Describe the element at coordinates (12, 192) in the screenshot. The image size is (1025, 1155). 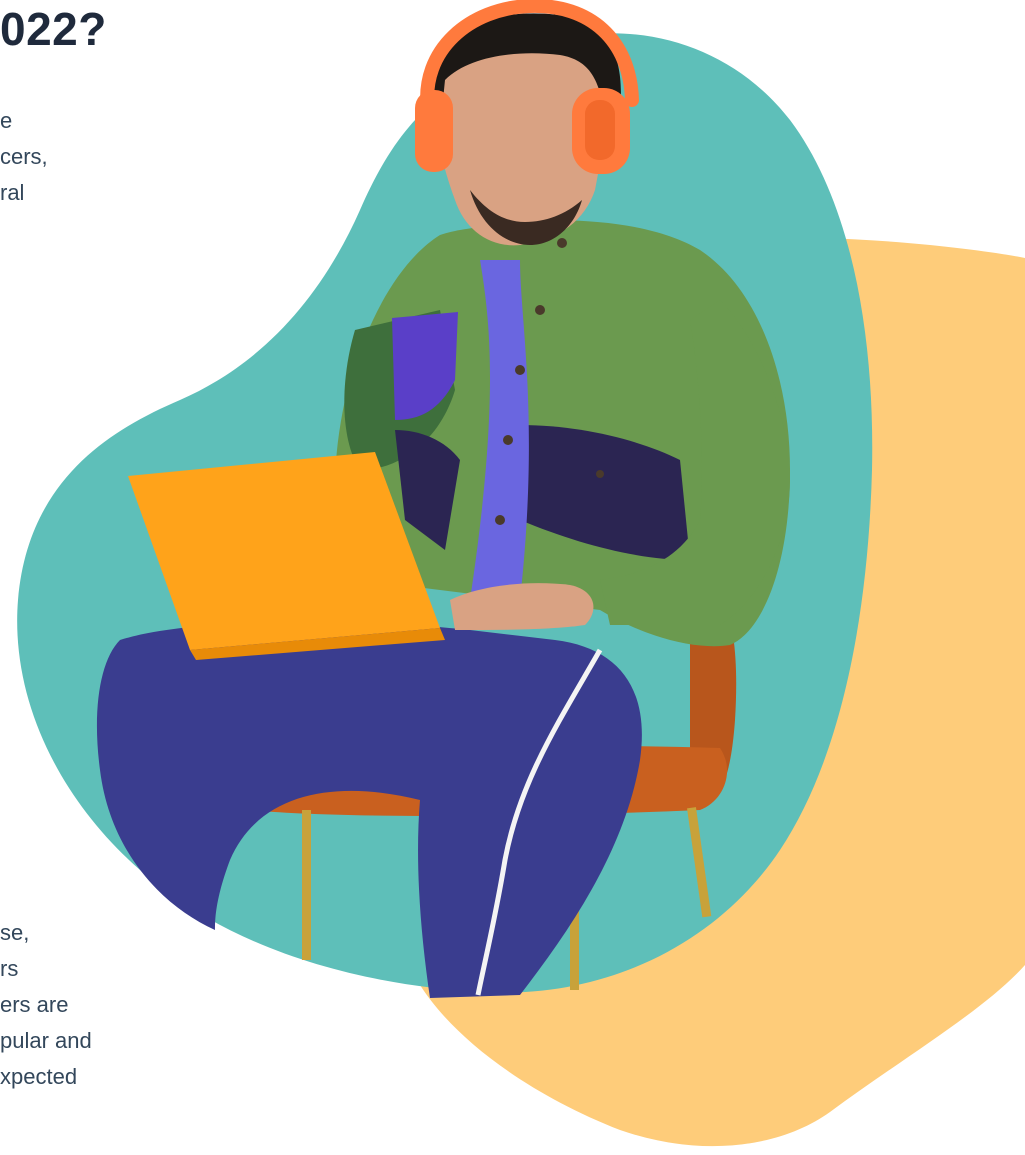
I see `intro-line: ral` at that location.